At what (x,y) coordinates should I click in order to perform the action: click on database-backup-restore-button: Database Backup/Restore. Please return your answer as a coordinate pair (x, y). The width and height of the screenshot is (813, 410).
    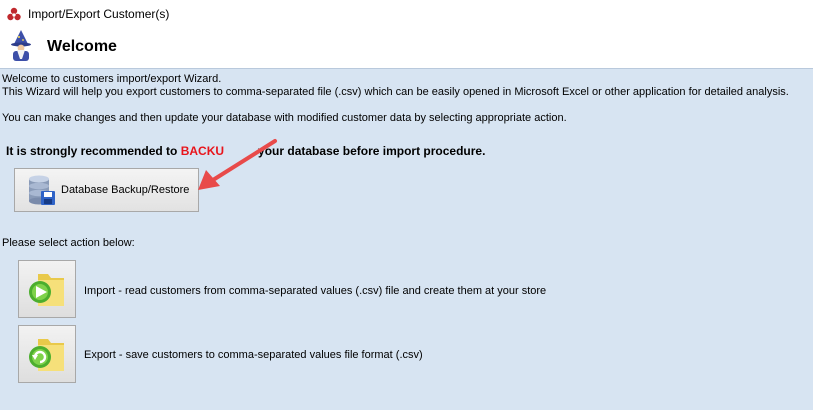
    Looking at the image, I should click on (106, 190).